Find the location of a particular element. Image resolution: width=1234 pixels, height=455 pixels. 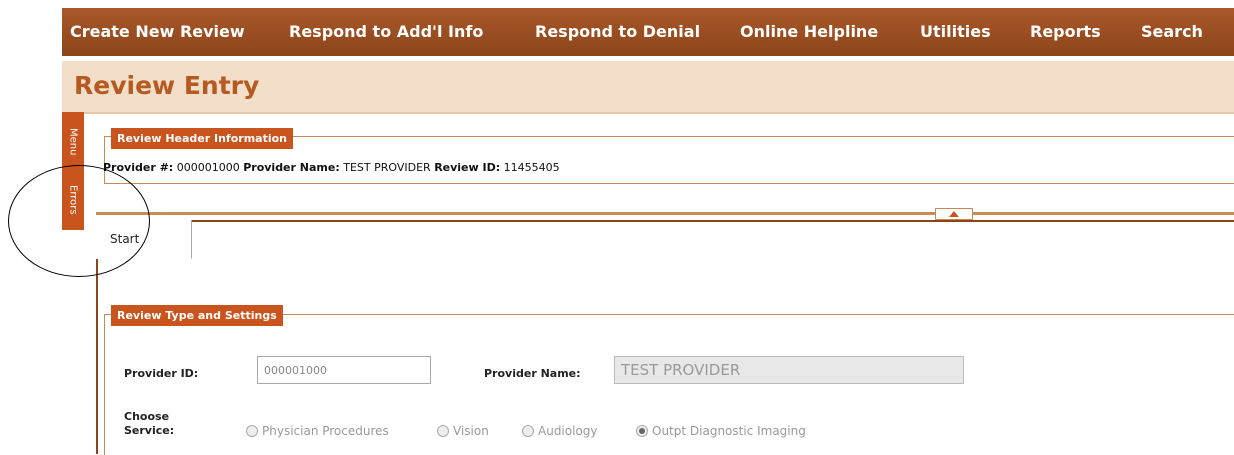

menu-side-tab-label: Menu is located at coordinates (73, 142).